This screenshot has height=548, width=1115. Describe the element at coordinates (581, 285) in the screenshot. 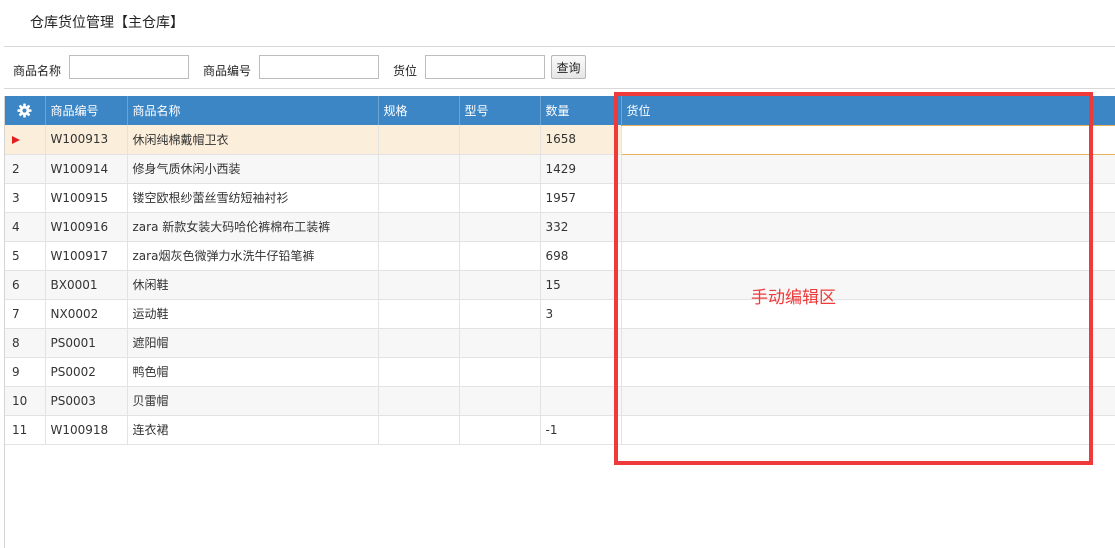

I see `cell-quantity: 15` at that location.